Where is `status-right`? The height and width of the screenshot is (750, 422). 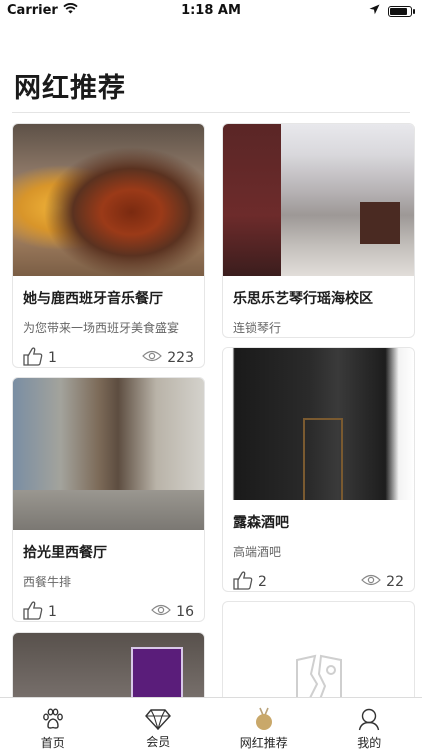 status-right is located at coordinates (392, 11).